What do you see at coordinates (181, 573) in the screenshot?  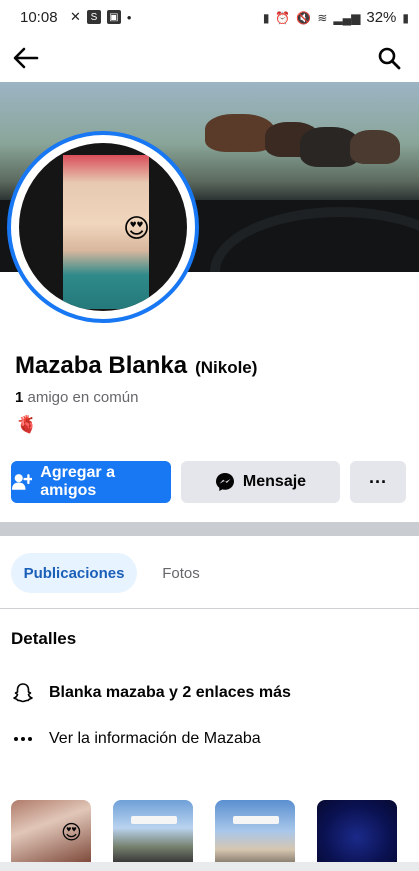 I see `tab-fotos: Fotos` at bounding box center [181, 573].